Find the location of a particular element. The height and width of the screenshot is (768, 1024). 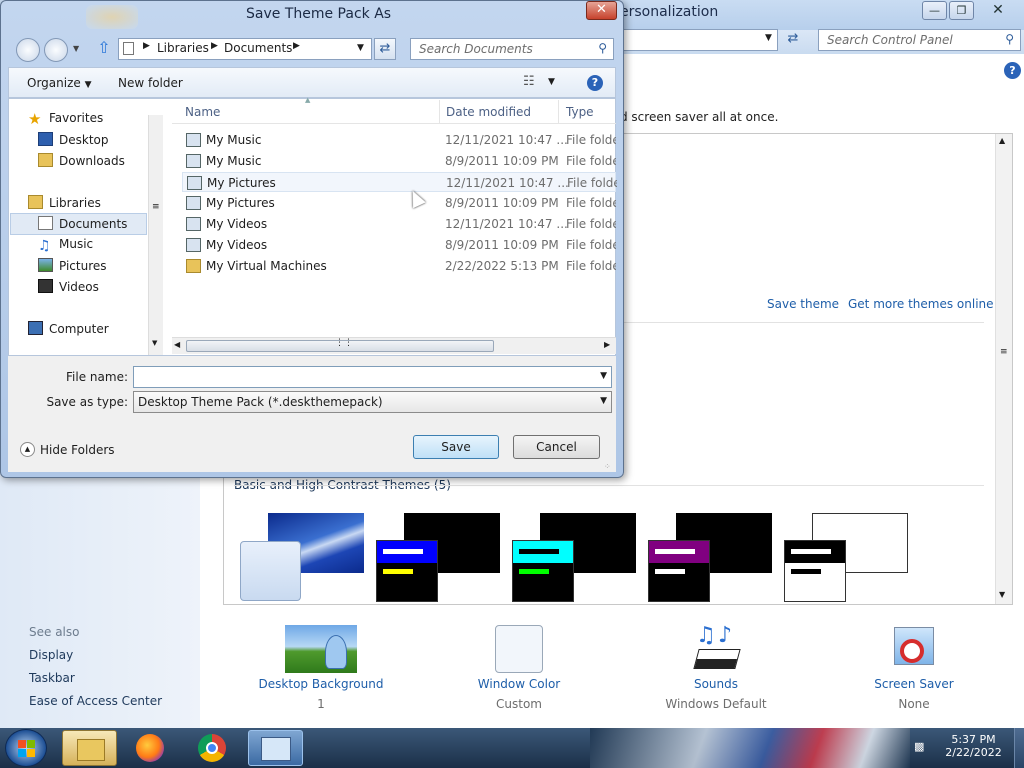

hide-folders-button: Hide Folders is located at coordinates (77, 450).